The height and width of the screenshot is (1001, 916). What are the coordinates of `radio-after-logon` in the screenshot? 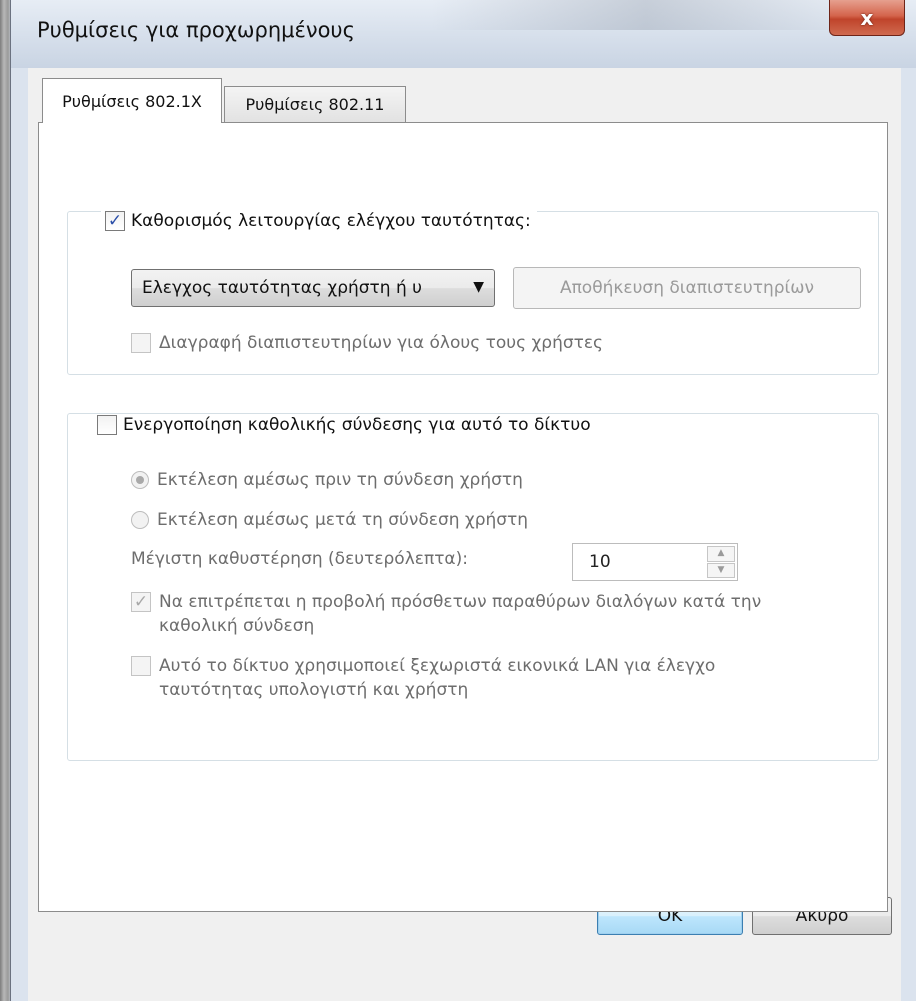 It's located at (140, 520).